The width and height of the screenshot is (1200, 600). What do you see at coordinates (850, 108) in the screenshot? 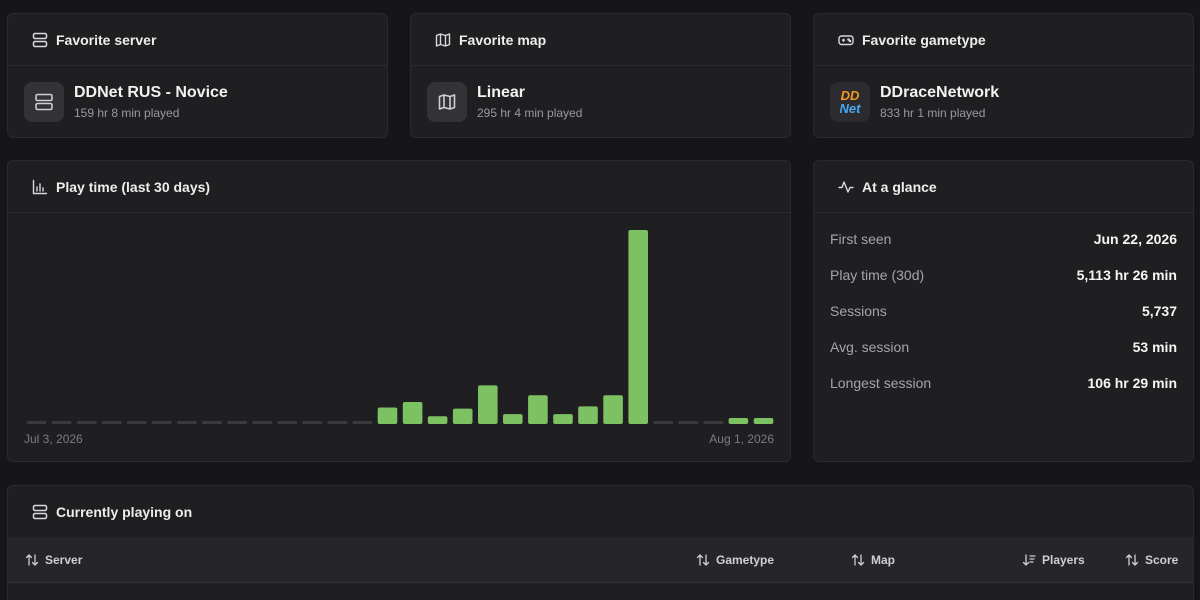
I see `ddnet-logo-bottom: Net` at bounding box center [850, 108].